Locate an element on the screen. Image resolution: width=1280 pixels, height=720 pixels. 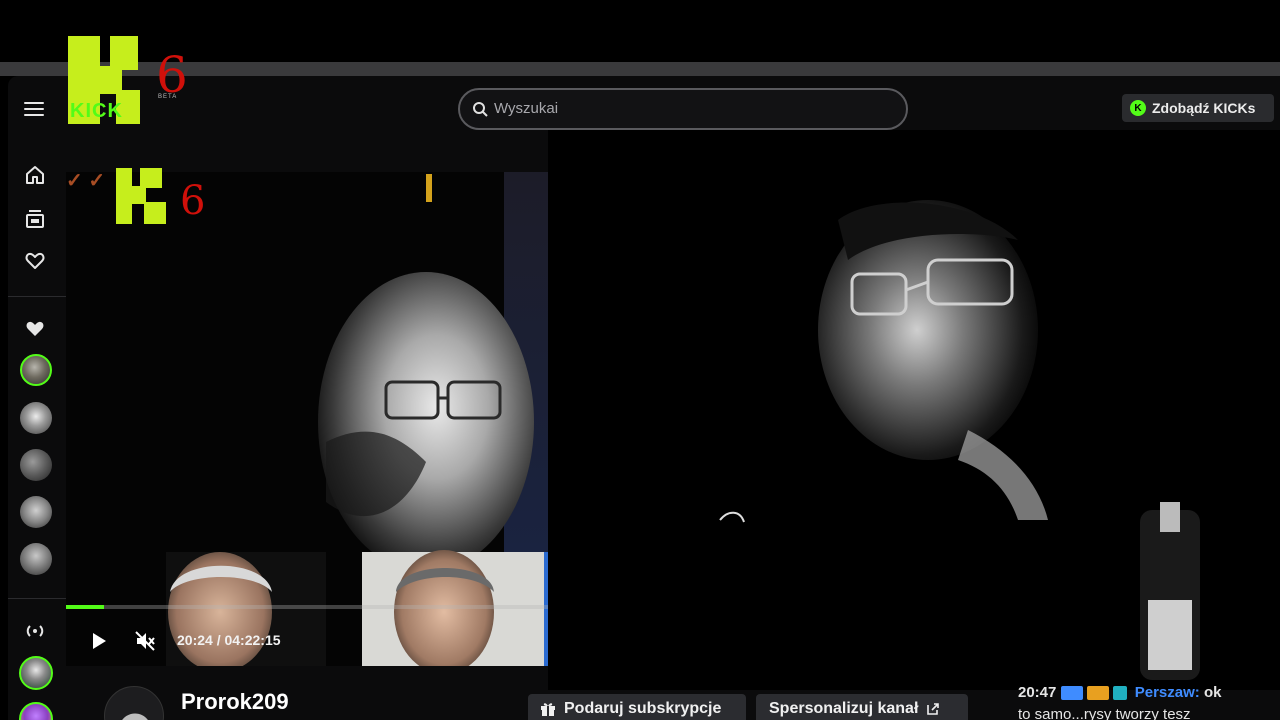
gift-subscription-label: Podaruj subskrypcje is located at coordinates (643, 708).